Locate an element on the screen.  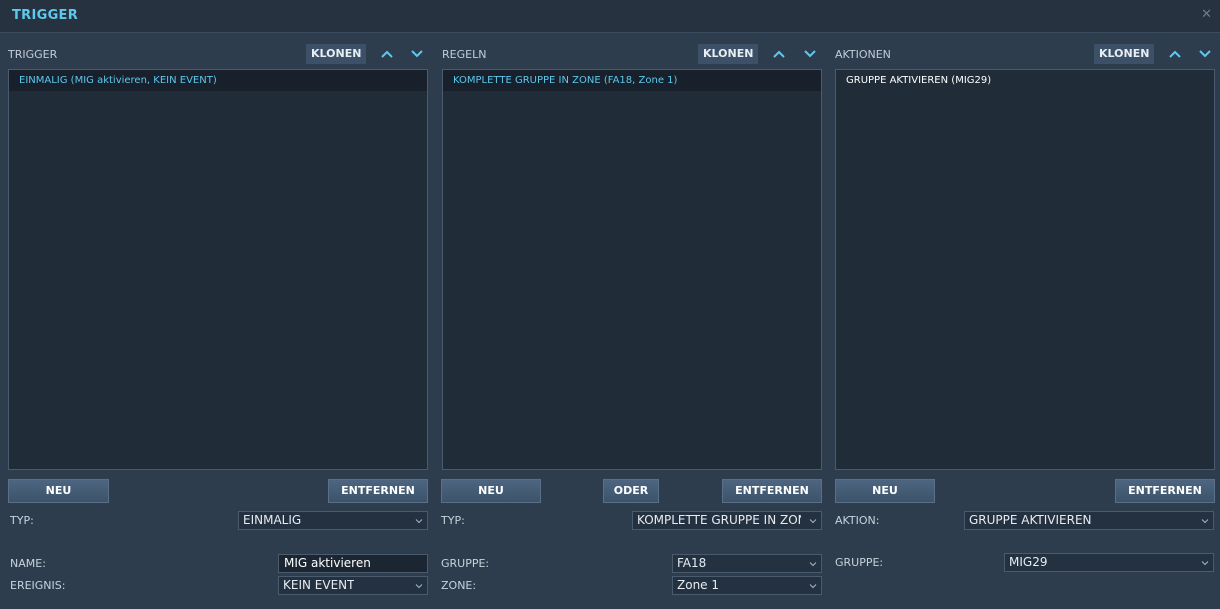
triggers-new-button: NEU is located at coordinates (58, 491).